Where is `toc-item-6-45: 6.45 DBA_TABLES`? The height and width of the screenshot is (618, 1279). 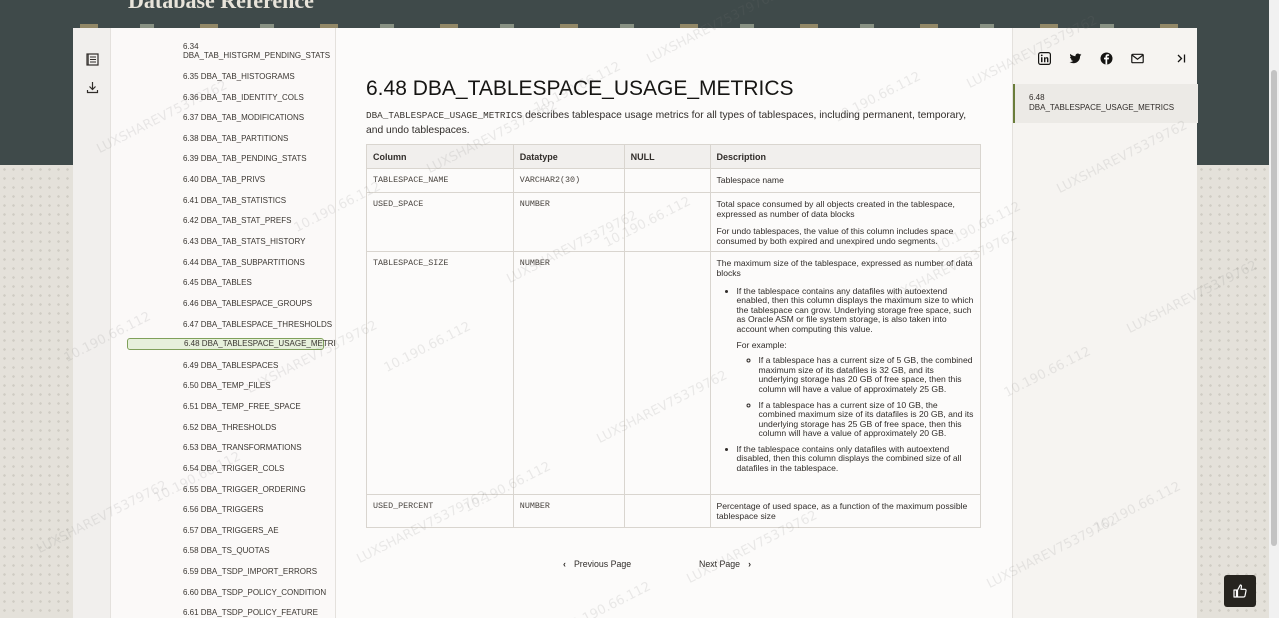
toc-item-6-45: 6.45 DBA_TABLES is located at coordinates (217, 283).